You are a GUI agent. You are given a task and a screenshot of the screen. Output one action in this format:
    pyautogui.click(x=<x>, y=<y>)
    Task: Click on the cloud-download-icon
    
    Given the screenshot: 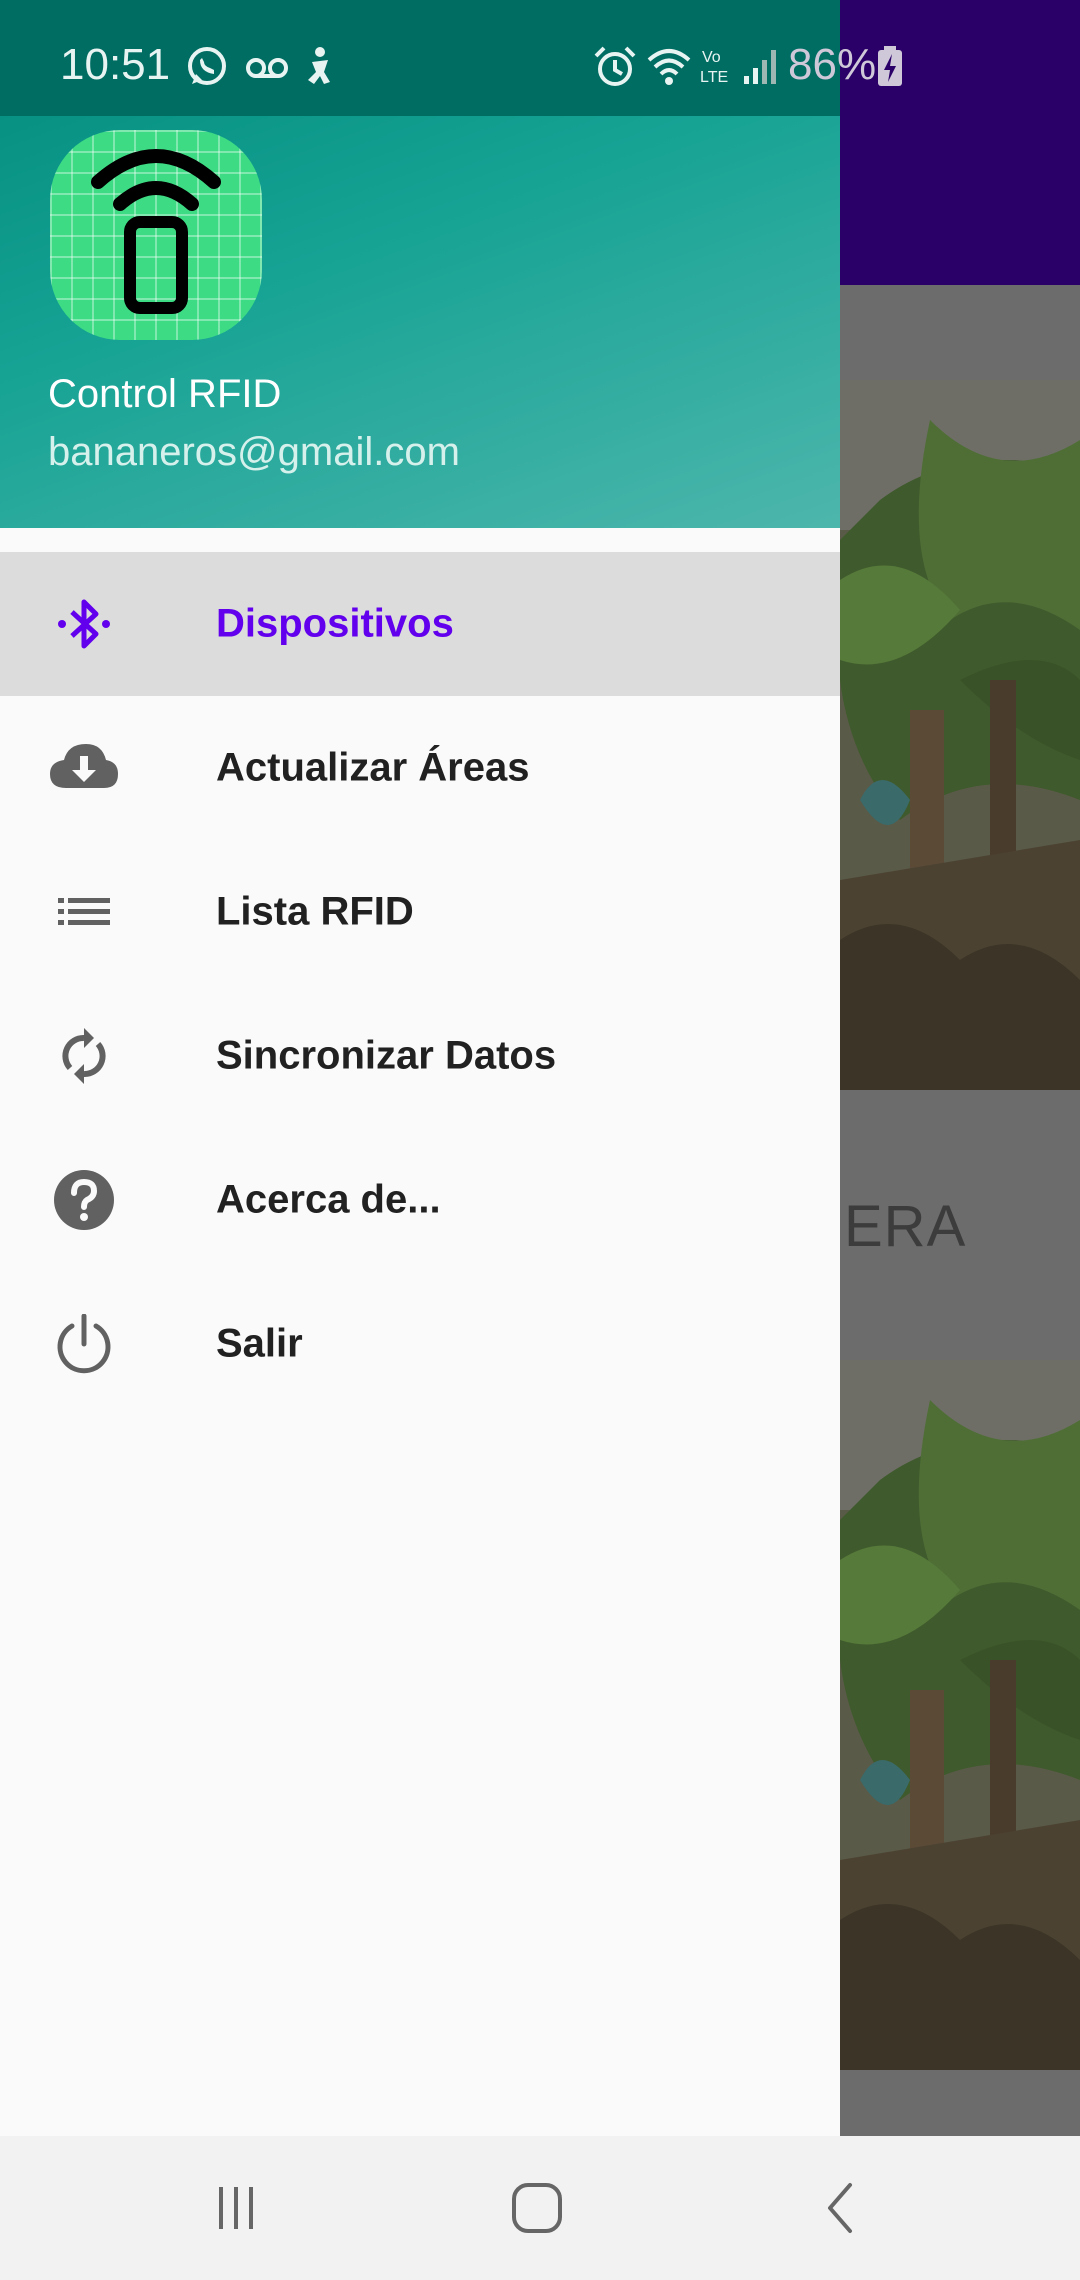 What is the action you would take?
    pyautogui.click(x=84, y=768)
    